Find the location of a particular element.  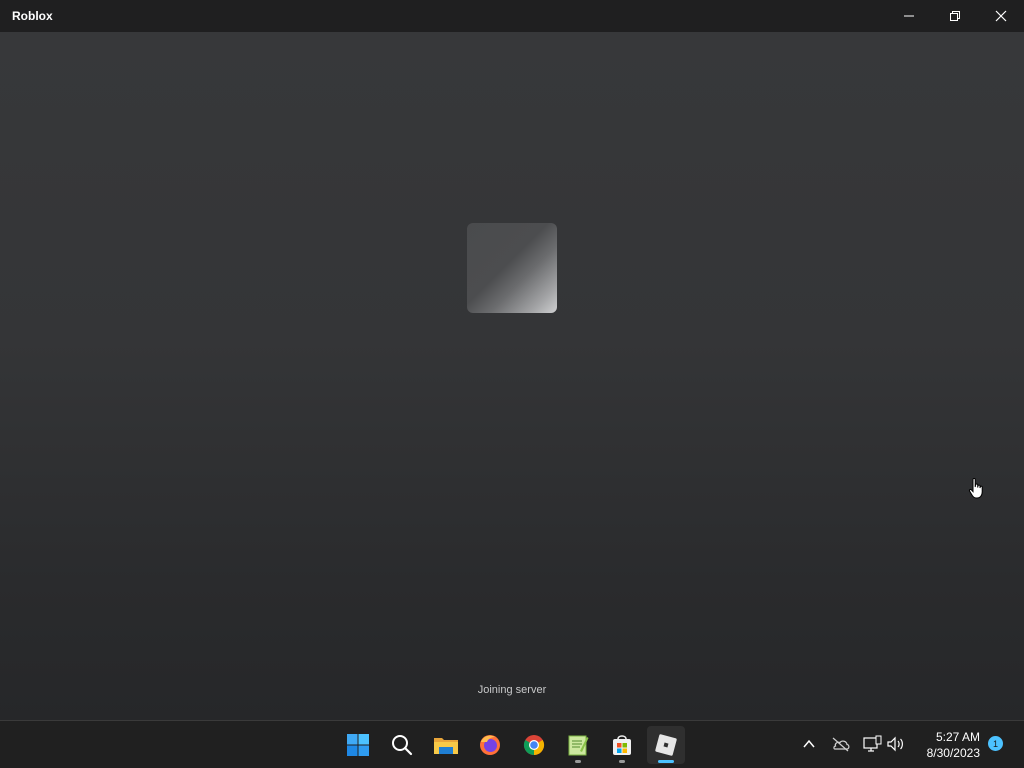

roblox-icon is located at coordinates (666, 745).